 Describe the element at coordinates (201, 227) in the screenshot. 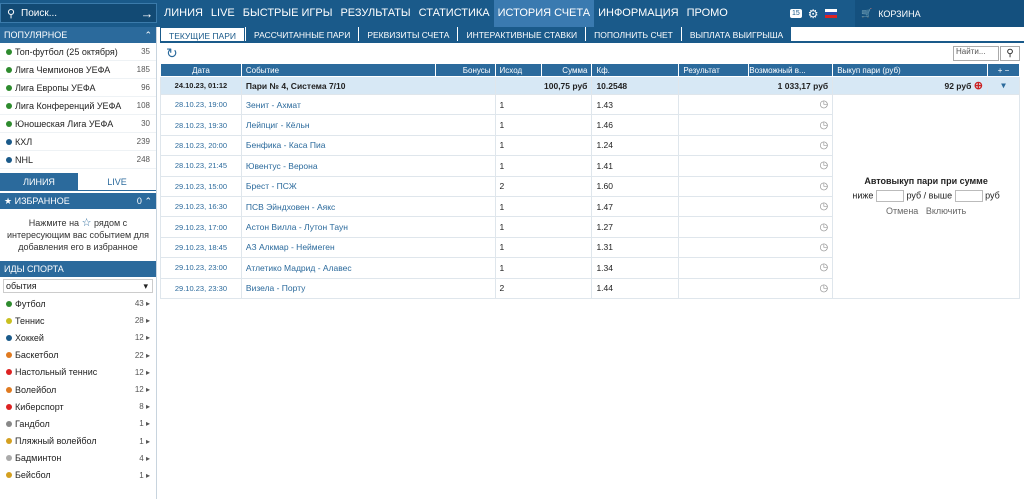

I see `row-date: 29.10.23, 17:00` at that location.